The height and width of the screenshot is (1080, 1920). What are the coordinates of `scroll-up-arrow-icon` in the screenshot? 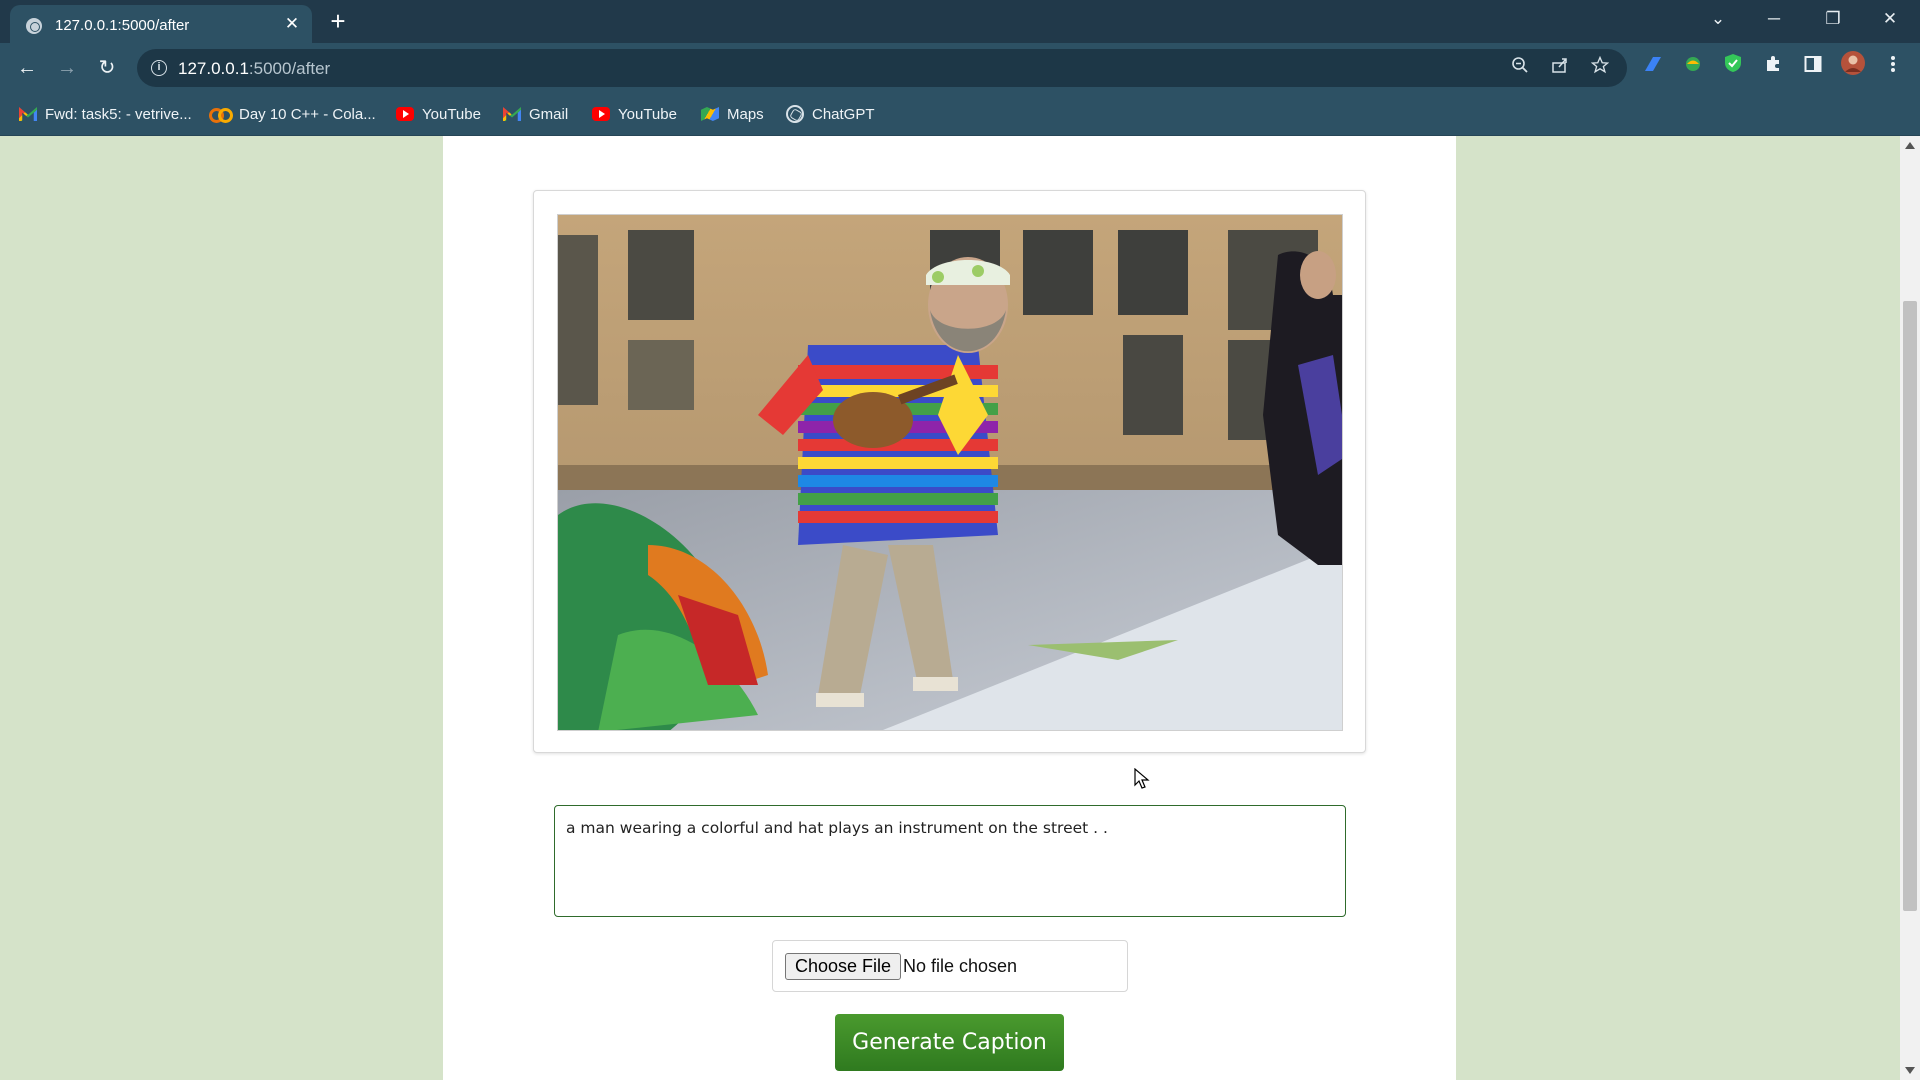 It's located at (1910, 145).